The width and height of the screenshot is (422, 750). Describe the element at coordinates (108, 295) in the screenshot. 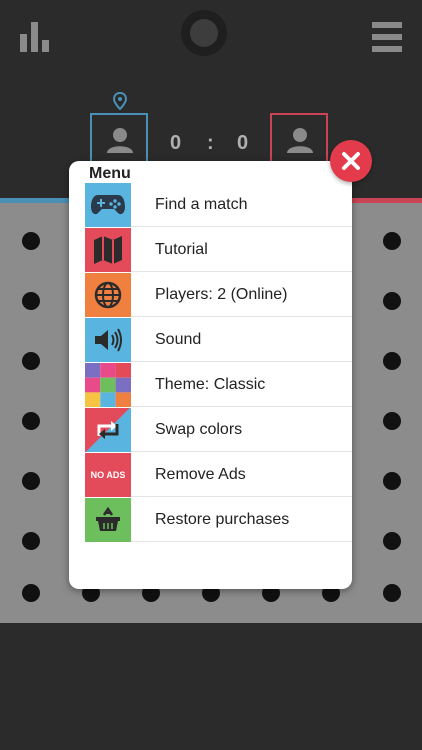

I see `globe-icon` at that location.